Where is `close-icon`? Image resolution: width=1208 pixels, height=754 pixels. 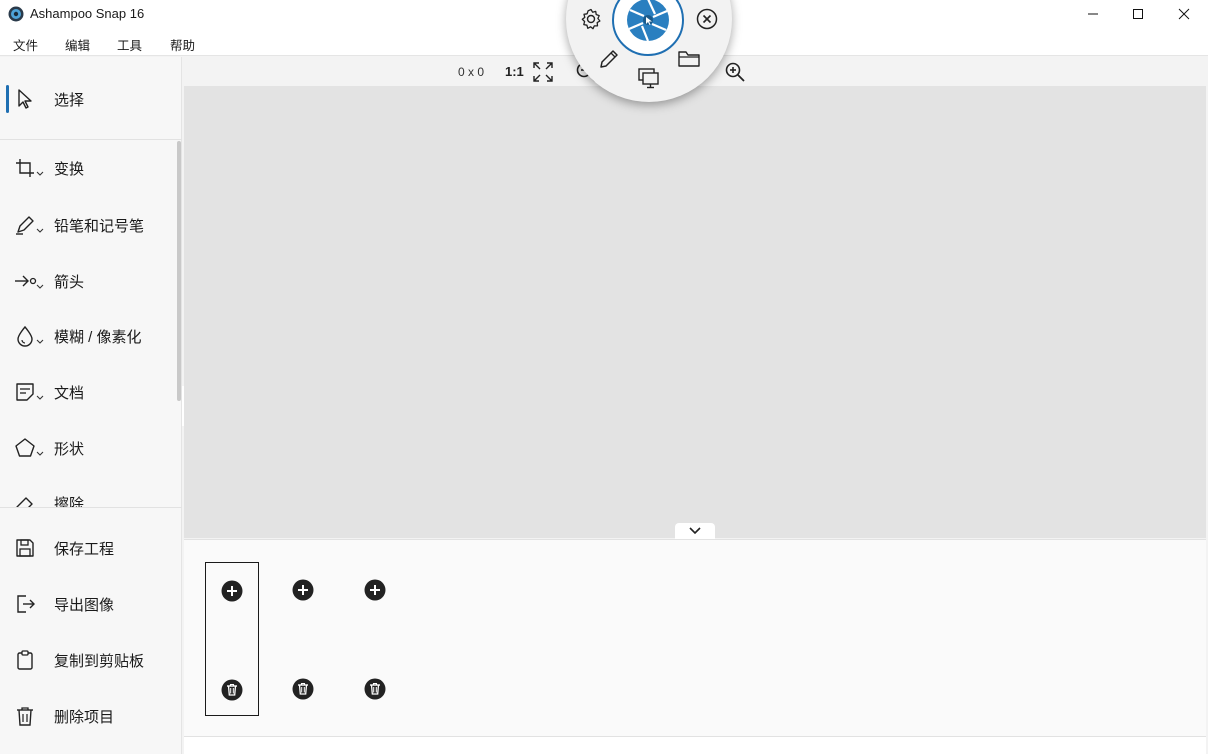 close-icon is located at coordinates (1184, 14).